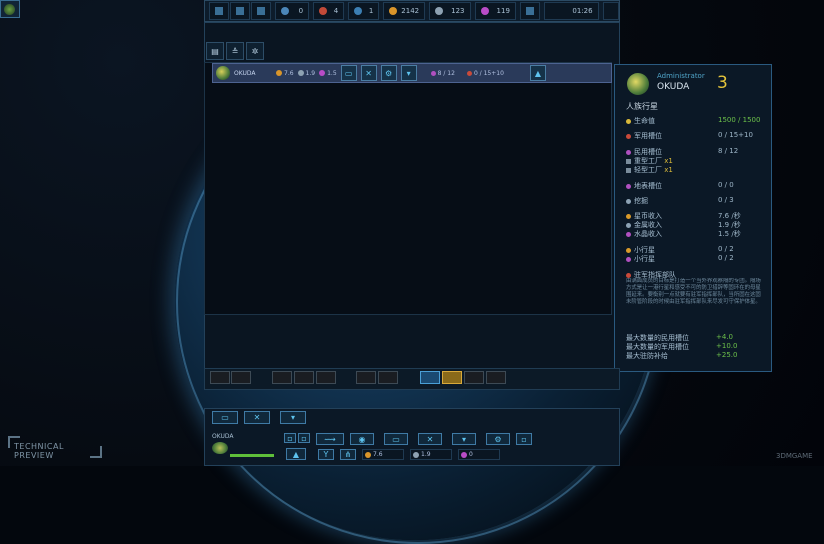 The image size is (824, 544). I want to click on bottom-tab-research: ▾, so click(293, 417).